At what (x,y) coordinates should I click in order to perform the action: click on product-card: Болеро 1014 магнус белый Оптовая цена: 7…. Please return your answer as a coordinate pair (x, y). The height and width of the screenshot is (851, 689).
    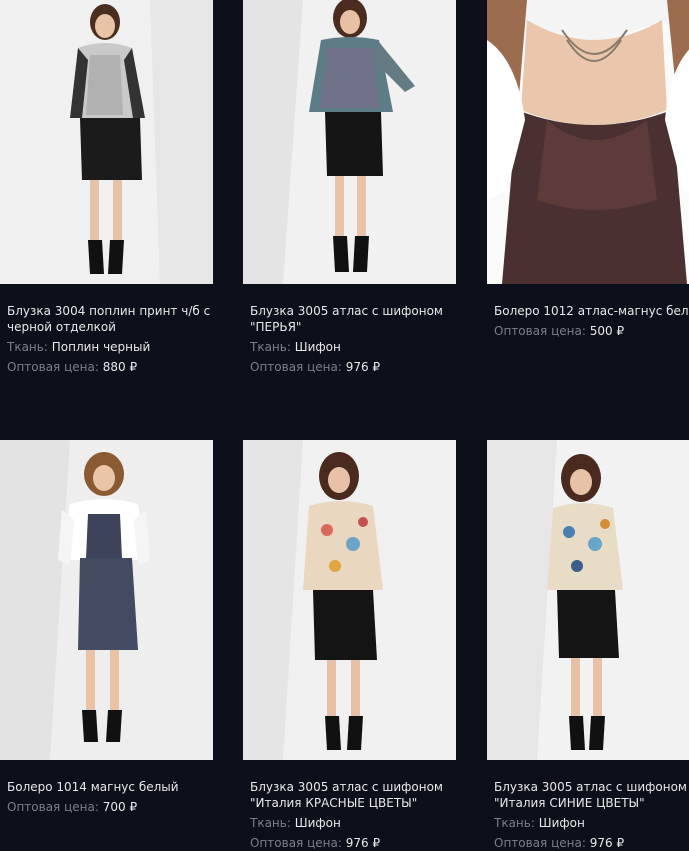
    Looking at the image, I should click on (106, 627).